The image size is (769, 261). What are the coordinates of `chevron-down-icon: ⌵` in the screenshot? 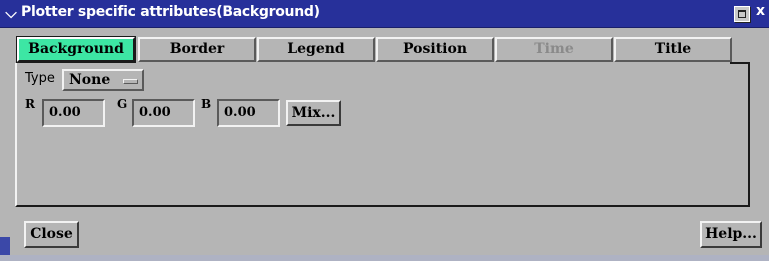 It's located at (11, 13).